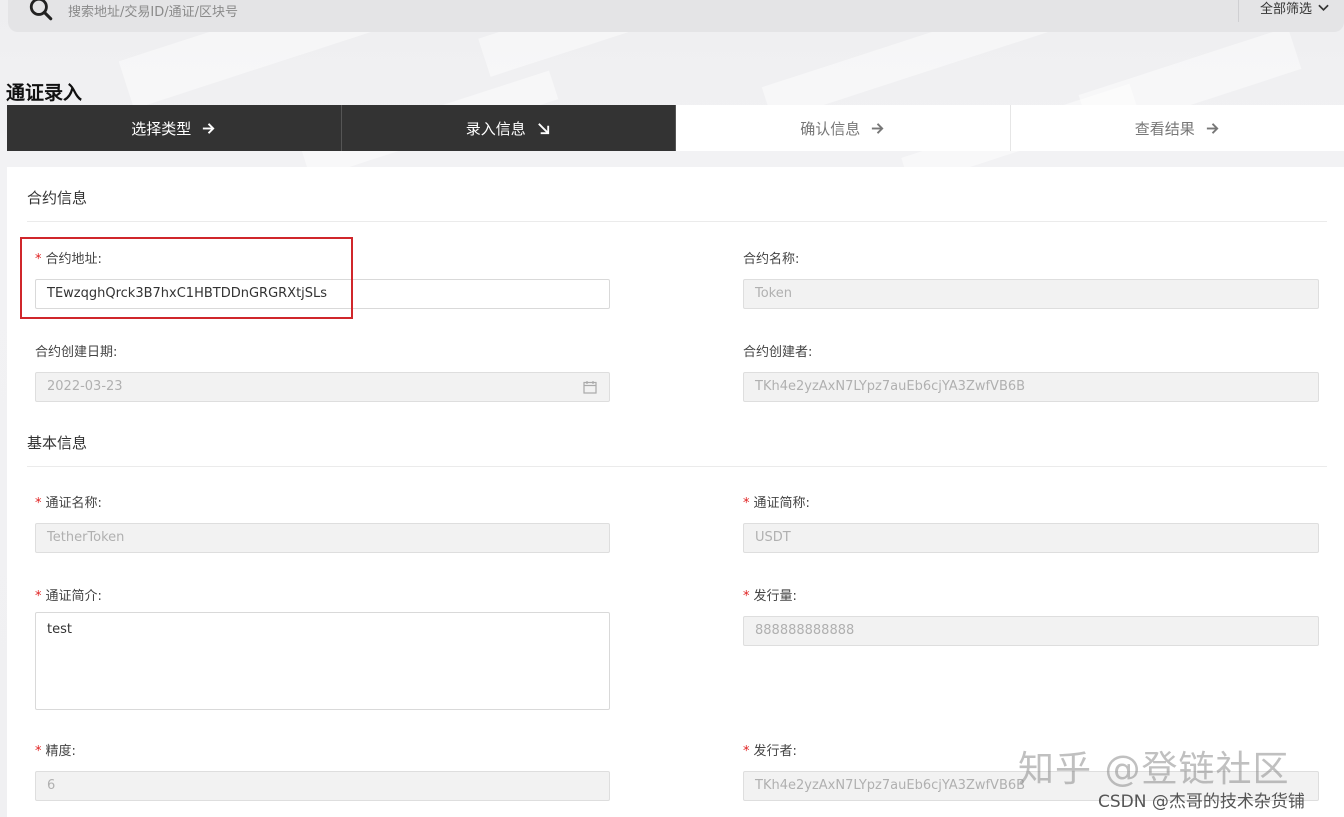 The image size is (1344, 817). What do you see at coordinates (1164, 128) in the screenshot?
I see `step-label: 查看结果` at bounding box center [1164, 128].